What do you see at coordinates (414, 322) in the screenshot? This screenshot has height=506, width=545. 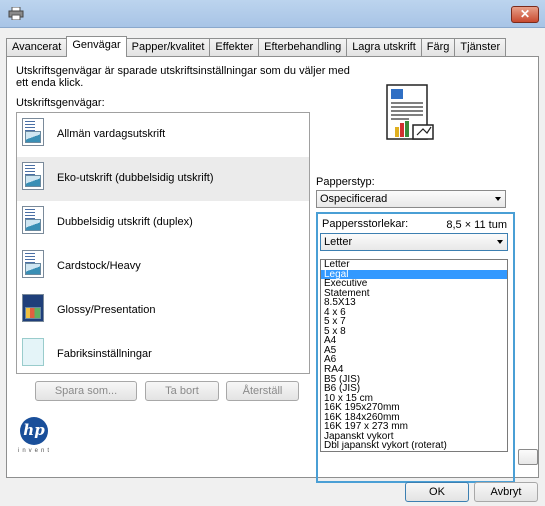 I see `dropdown-option: 5 x 7` at bounding box center [414, 322].